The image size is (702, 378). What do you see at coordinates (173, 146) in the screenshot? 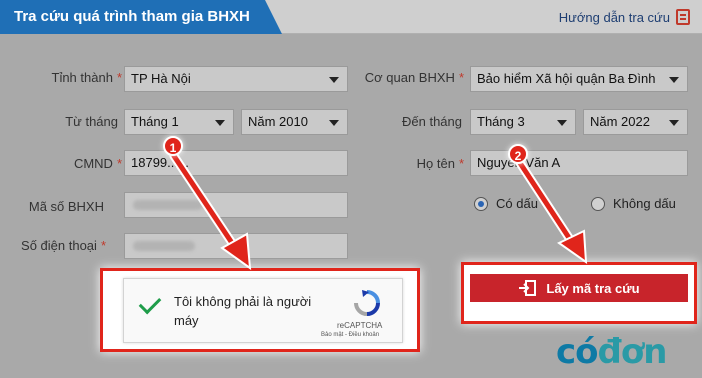
I see `step-marker-1: 1` at bounding box center [173, 146].